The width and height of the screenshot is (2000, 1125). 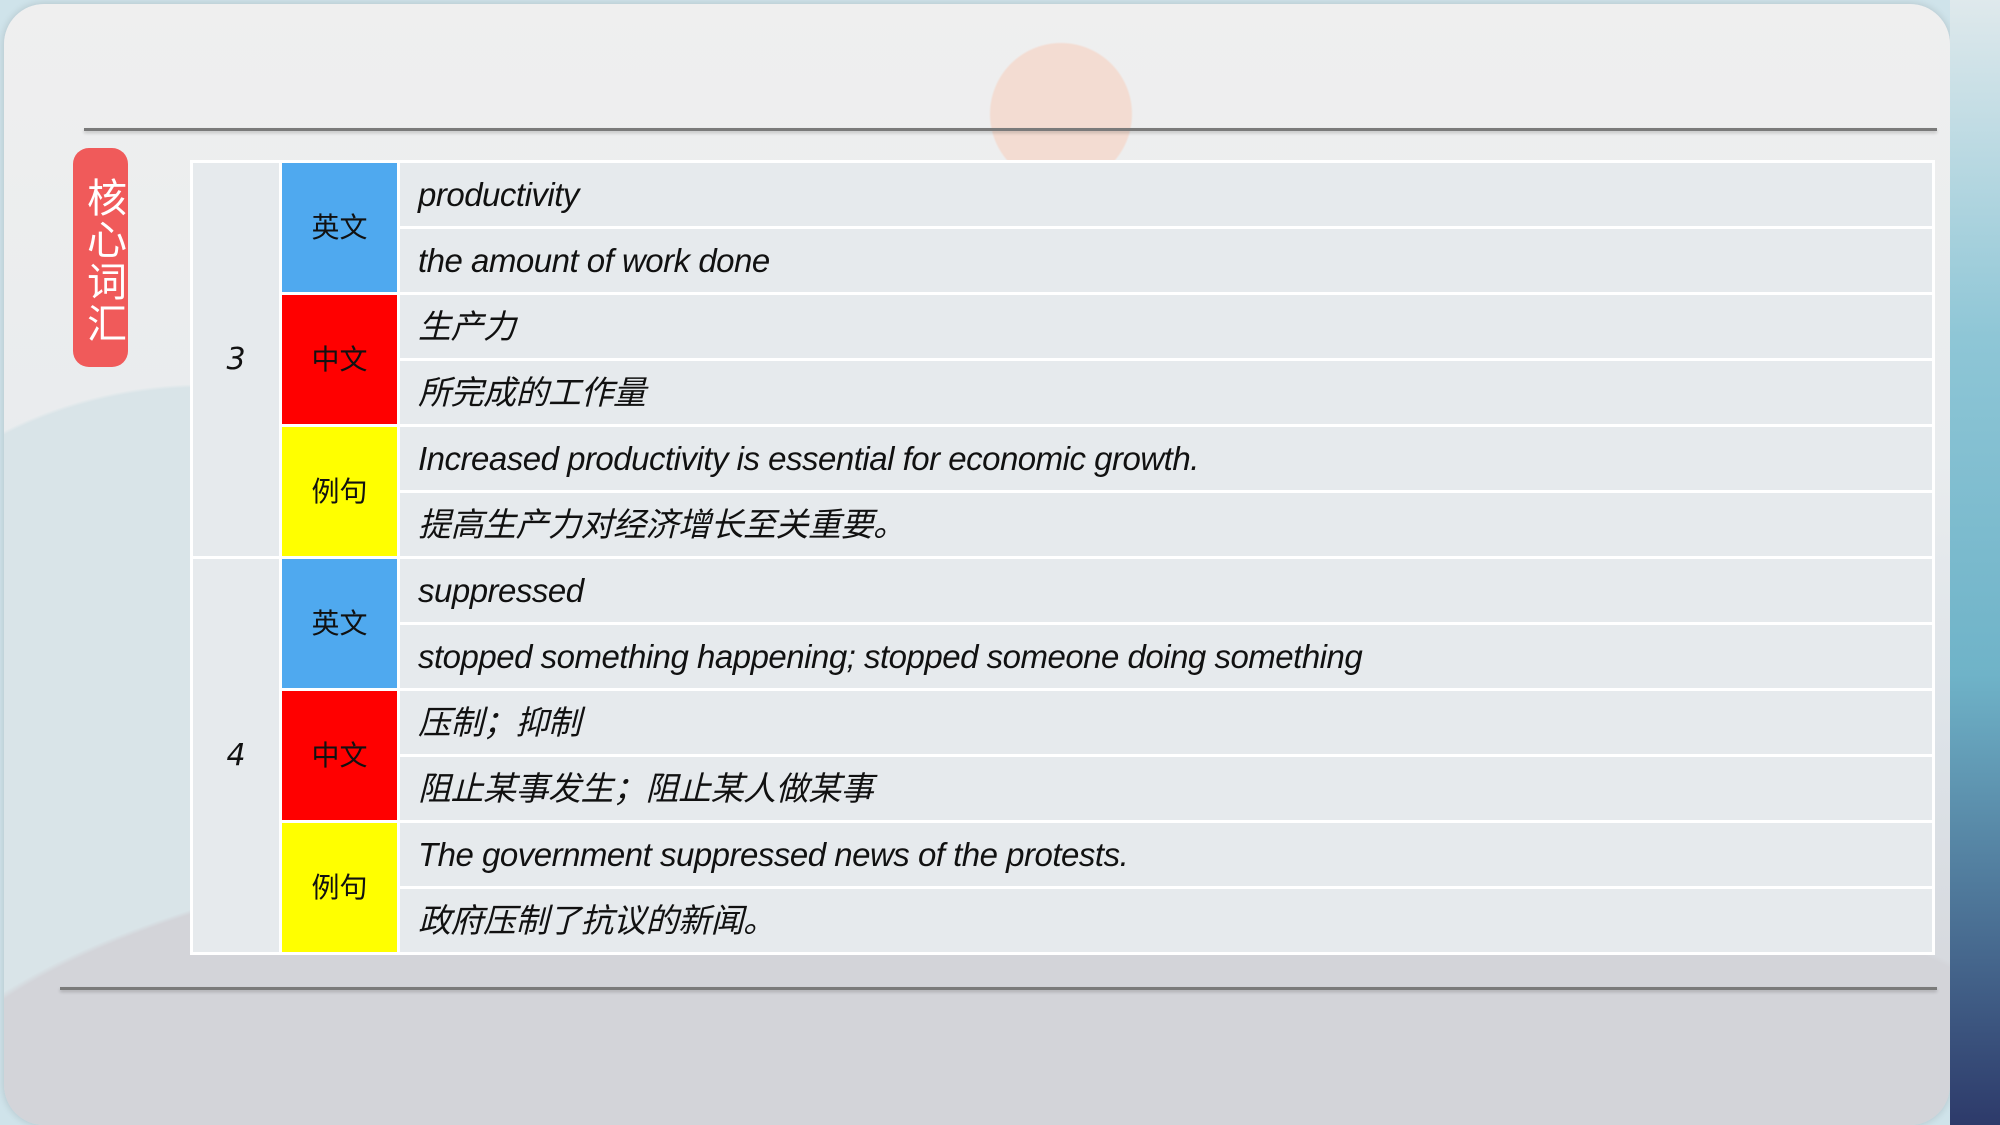 I want to click on table-row: 所完成的工作量, so click(x=1063, y=392).